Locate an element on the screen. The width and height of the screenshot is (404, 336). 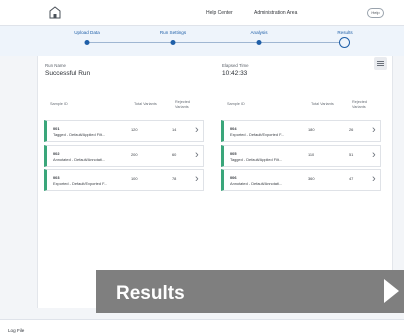
step-upload-data: Upload Data is located at coordinates (87, 32).